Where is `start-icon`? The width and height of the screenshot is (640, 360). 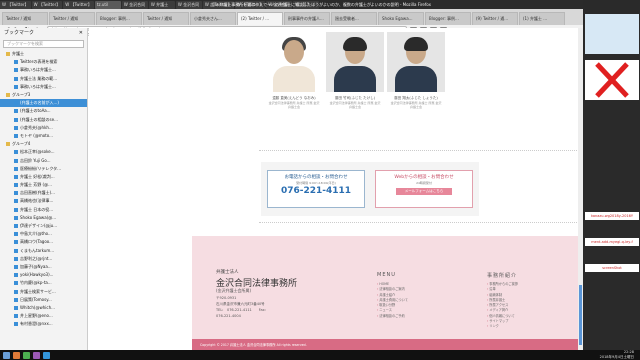
start-icon is located at coordinates (6, 355).